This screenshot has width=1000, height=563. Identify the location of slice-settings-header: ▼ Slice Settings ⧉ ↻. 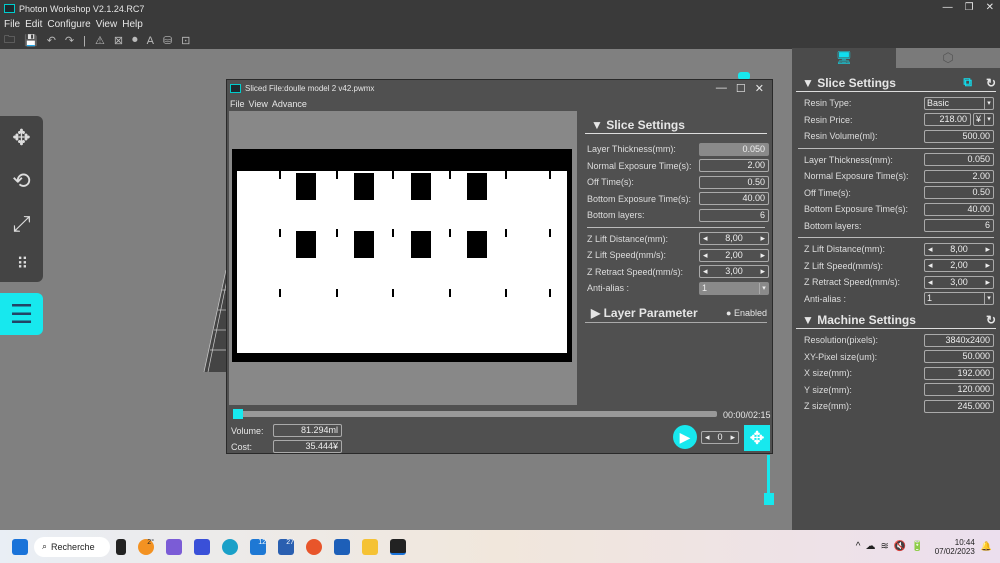
(896, 83).